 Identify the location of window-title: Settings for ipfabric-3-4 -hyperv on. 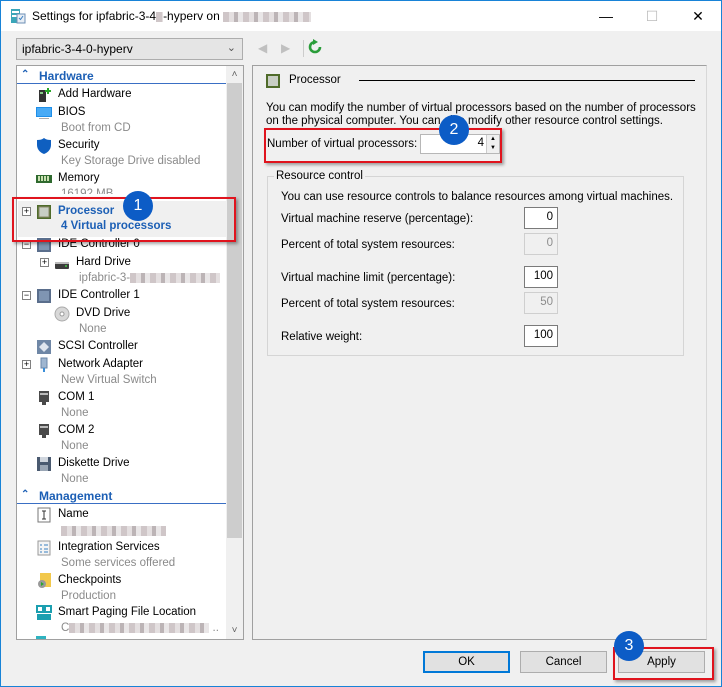
(172, 16).